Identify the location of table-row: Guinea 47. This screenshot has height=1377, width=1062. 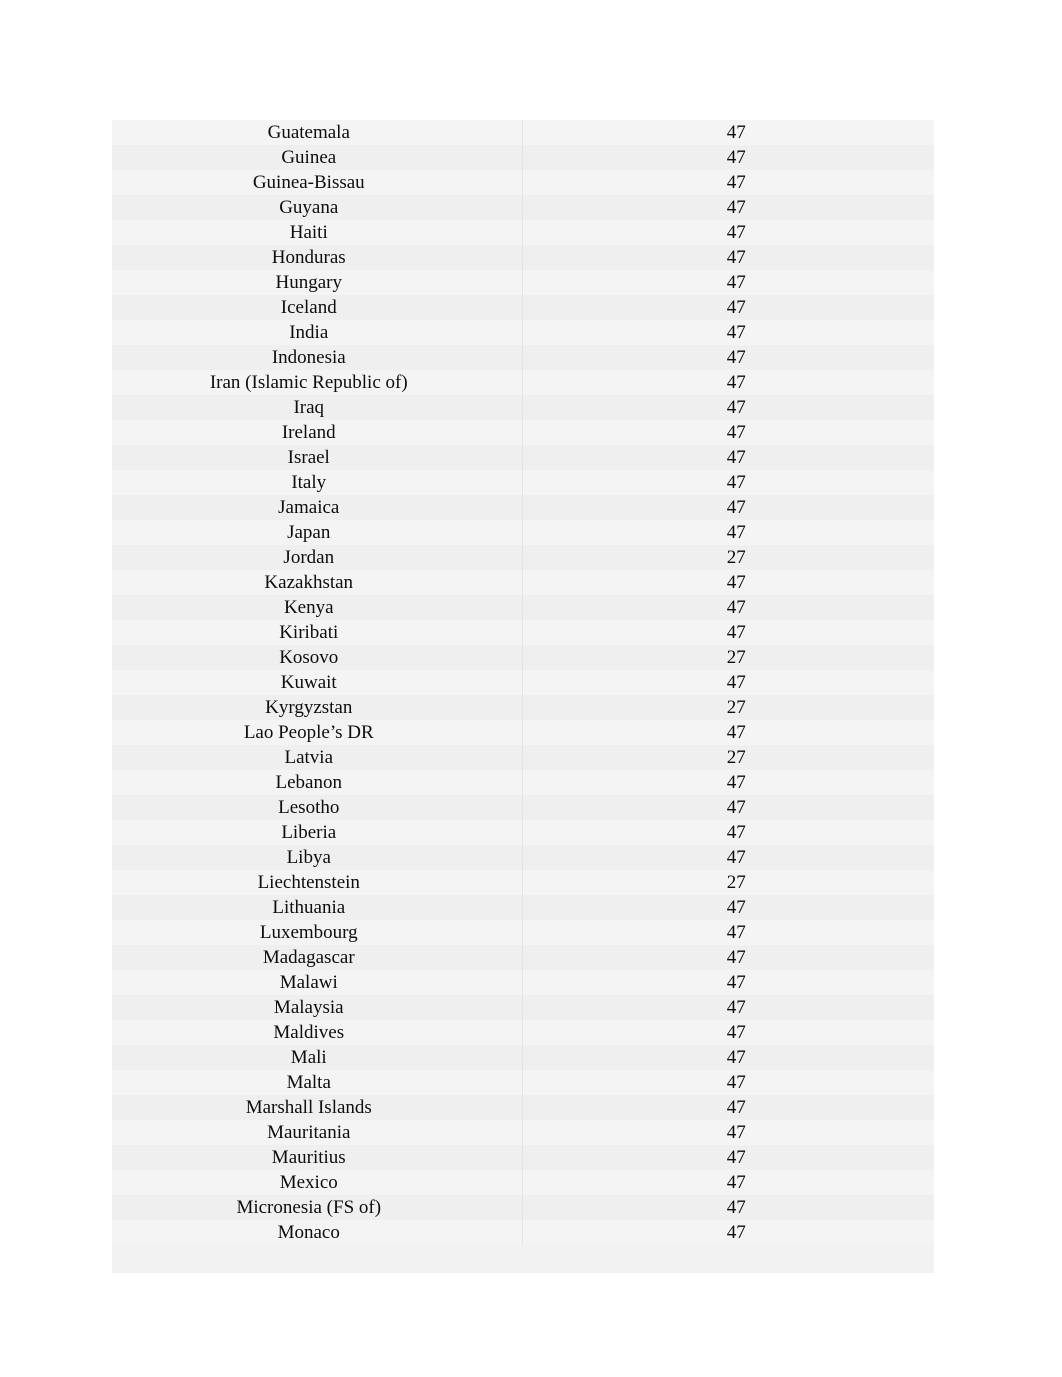
(523, 157).